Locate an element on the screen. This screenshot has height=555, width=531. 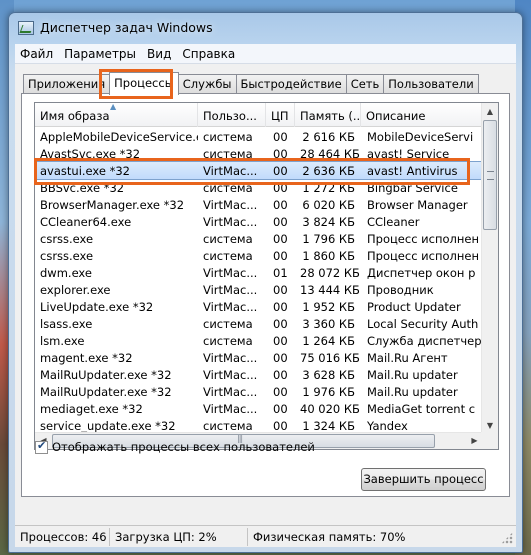
cell-image-name: lsm.exe is located at coordinates (62, 340).